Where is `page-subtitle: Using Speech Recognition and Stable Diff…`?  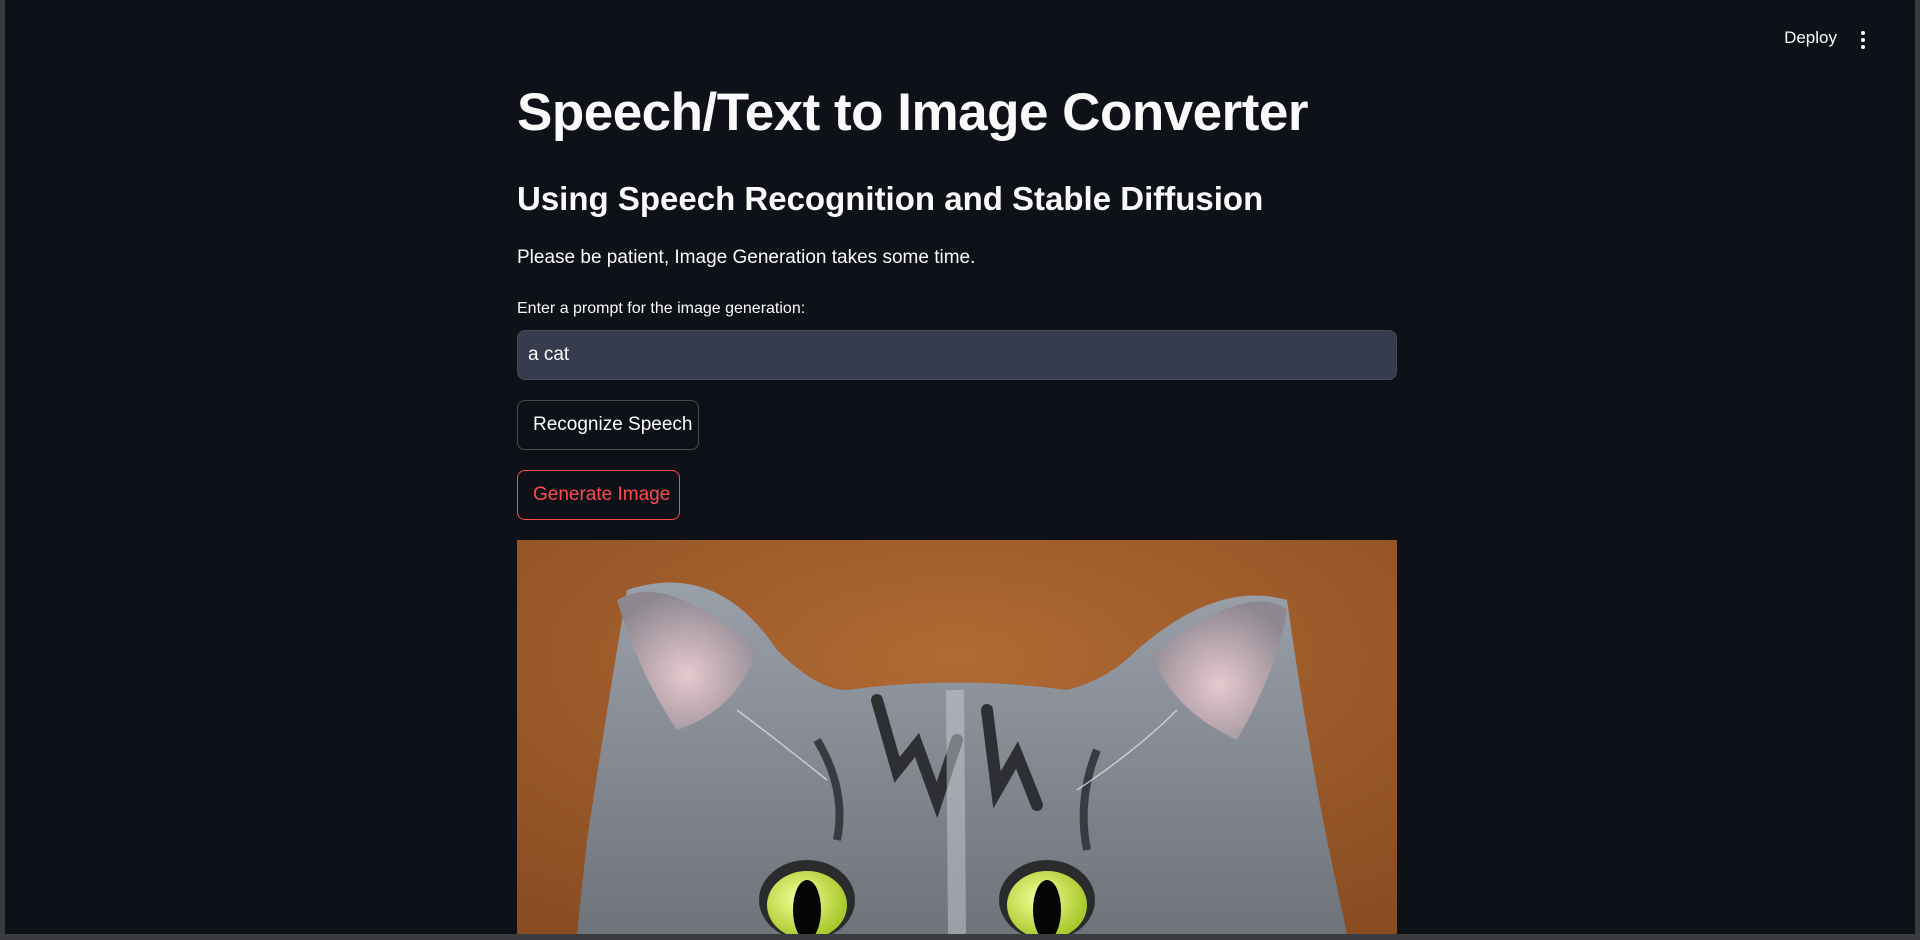
page-subtitle: Using Speech Recognition and Stable Diff… is located at coordinates (890, 198).